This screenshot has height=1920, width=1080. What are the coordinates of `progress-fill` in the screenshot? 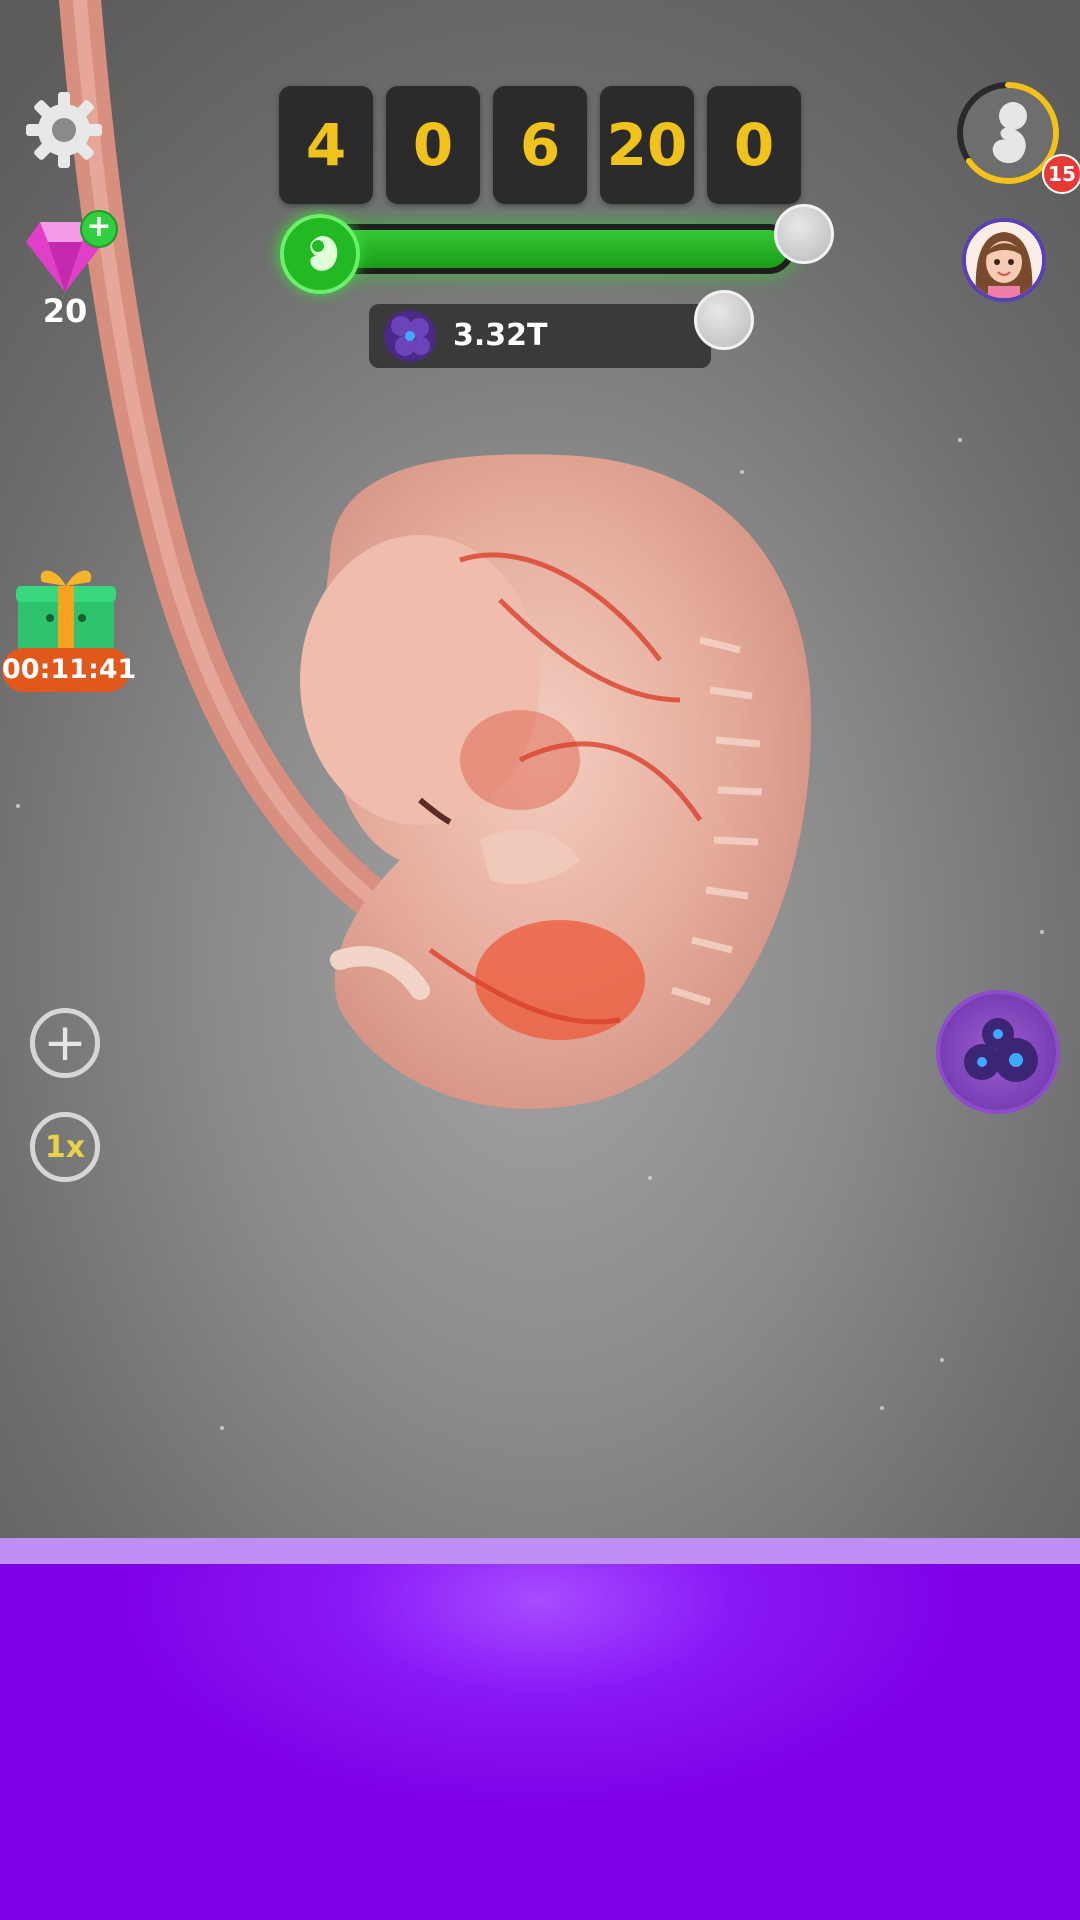 It's located at (539, 249).